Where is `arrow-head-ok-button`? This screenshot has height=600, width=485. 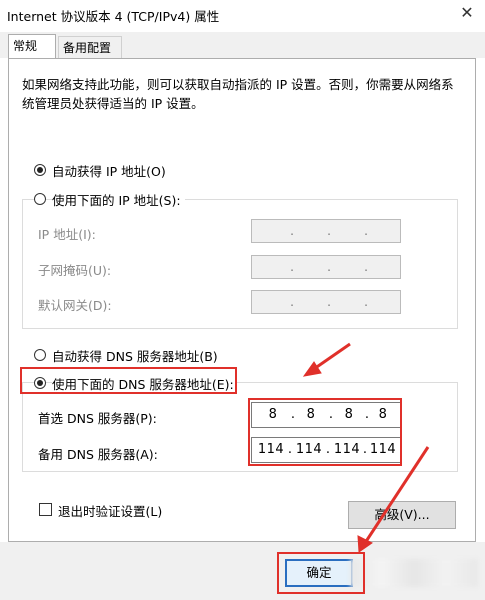 arrow-head-ok-button is located at coordinates (365, 544).